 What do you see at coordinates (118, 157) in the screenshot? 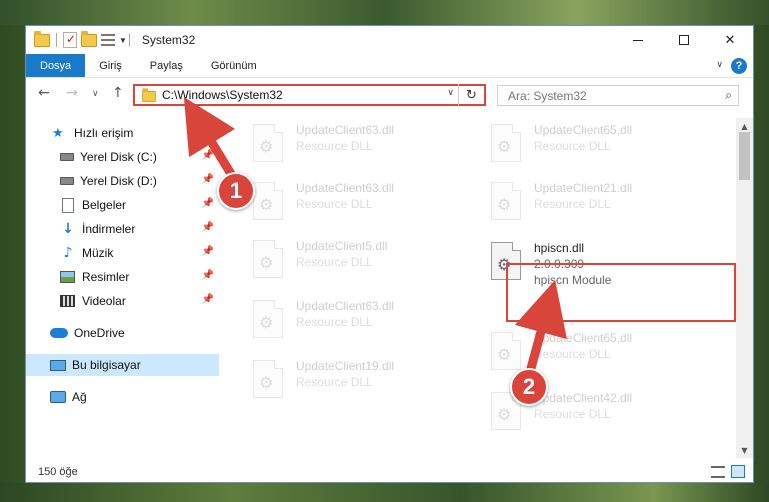
I see `sidebar-item-label: Yerel Disk (C:)` at bounding box center [118, 157].